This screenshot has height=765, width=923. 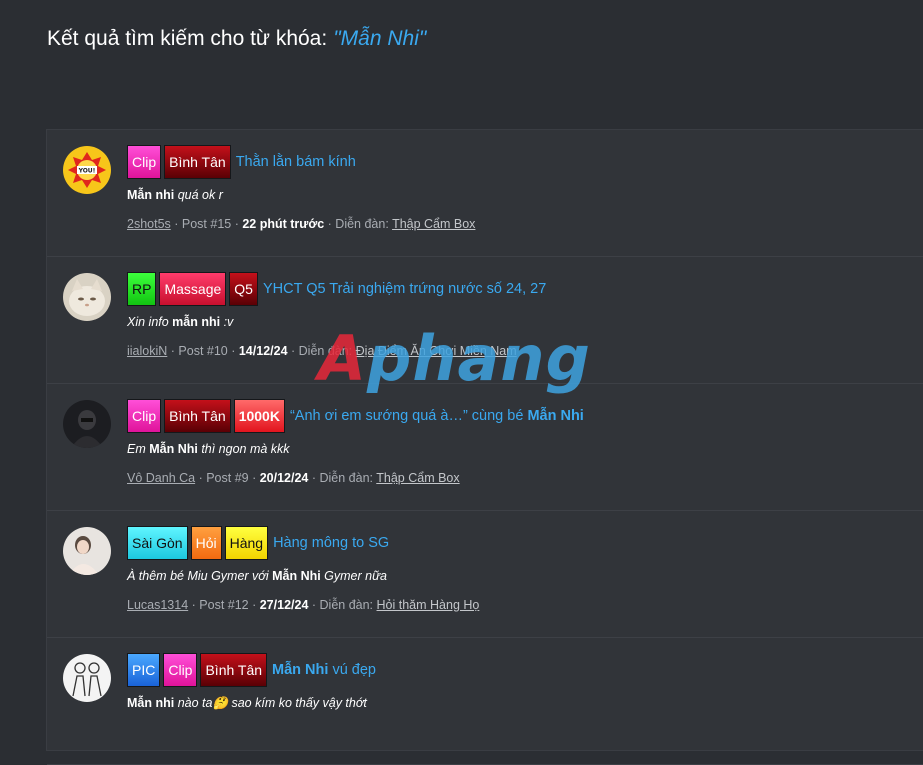 I want to click on page-title-label: Kết quả tìm kiếm cho từ khóa:, so click(x=187, y=38).